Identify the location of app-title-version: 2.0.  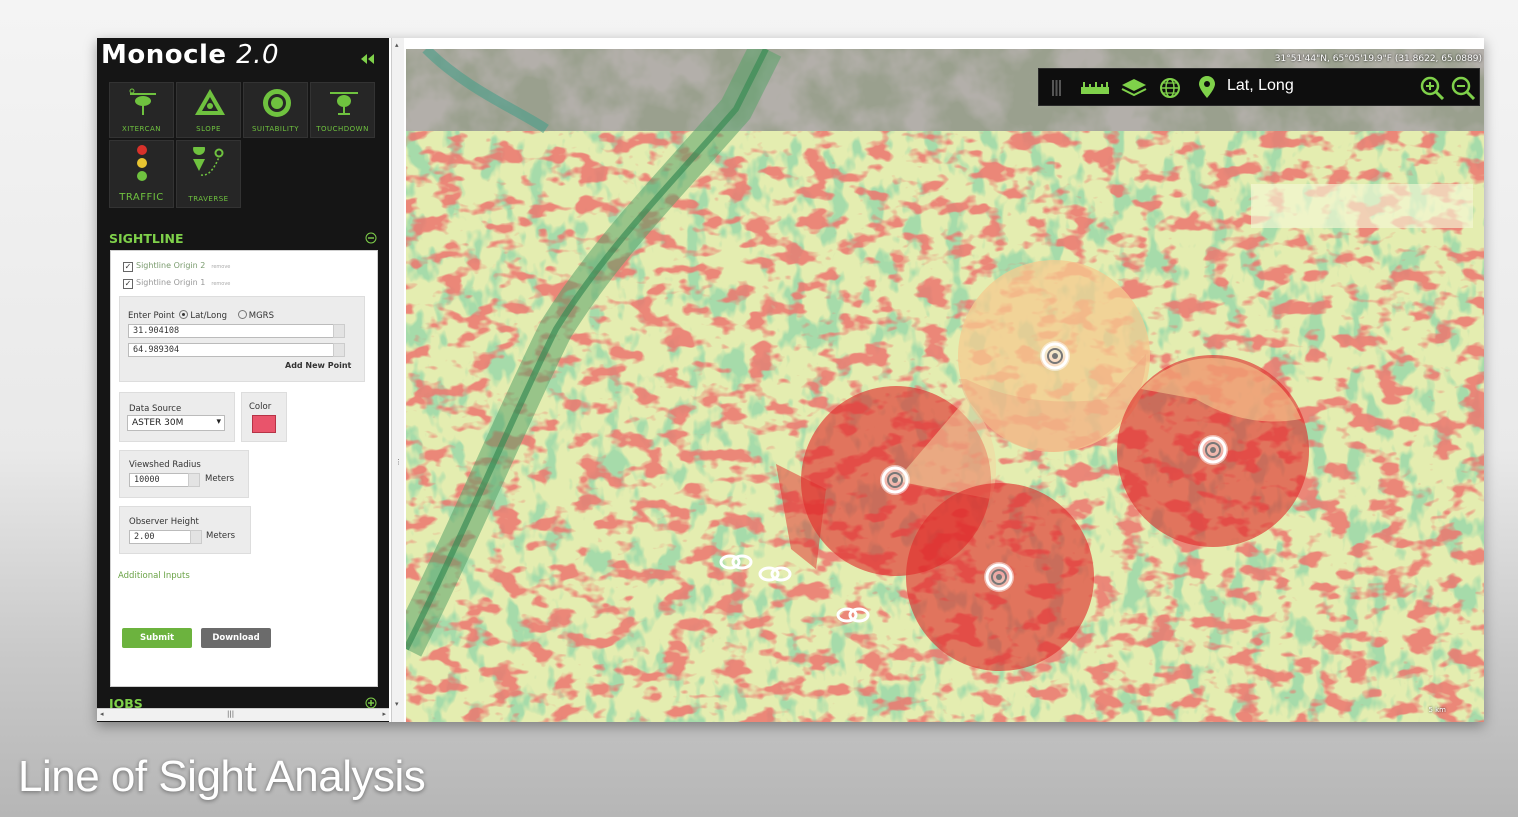
(257, 55).